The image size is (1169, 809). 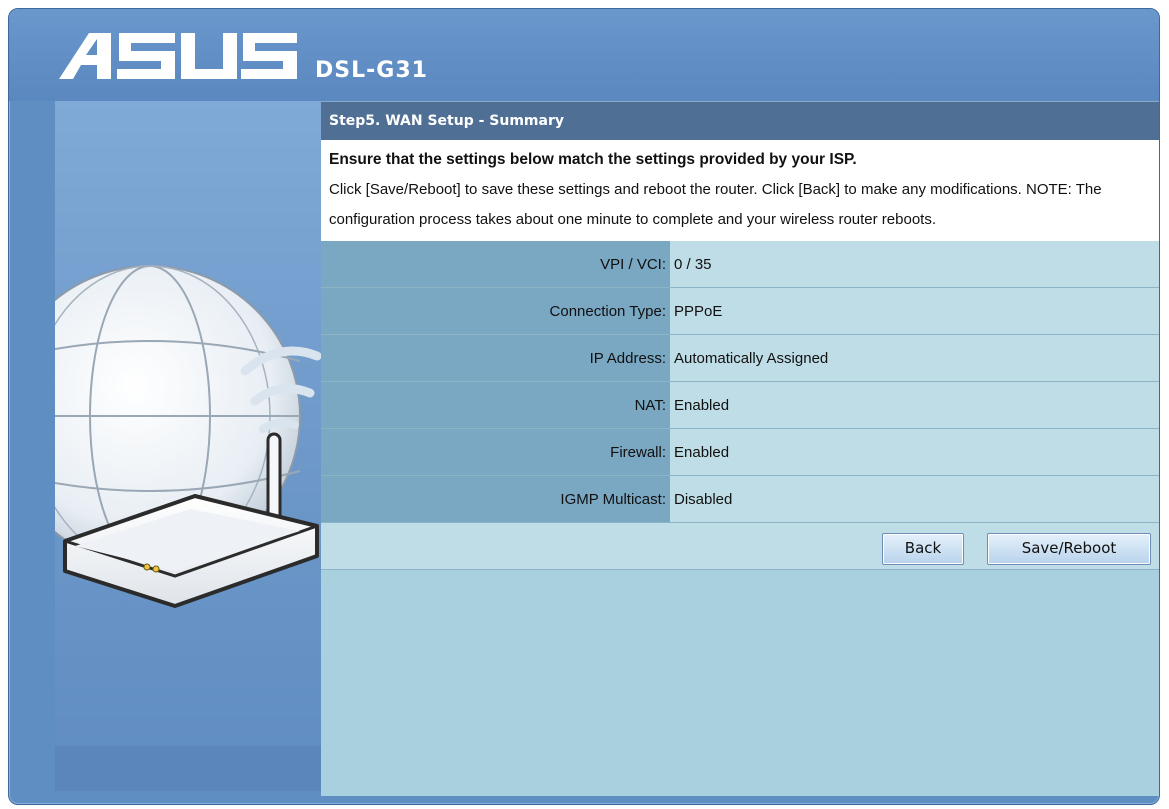 I want to click on table-row: IP Address: Automatically Assigned, so click(x=740, y=358).